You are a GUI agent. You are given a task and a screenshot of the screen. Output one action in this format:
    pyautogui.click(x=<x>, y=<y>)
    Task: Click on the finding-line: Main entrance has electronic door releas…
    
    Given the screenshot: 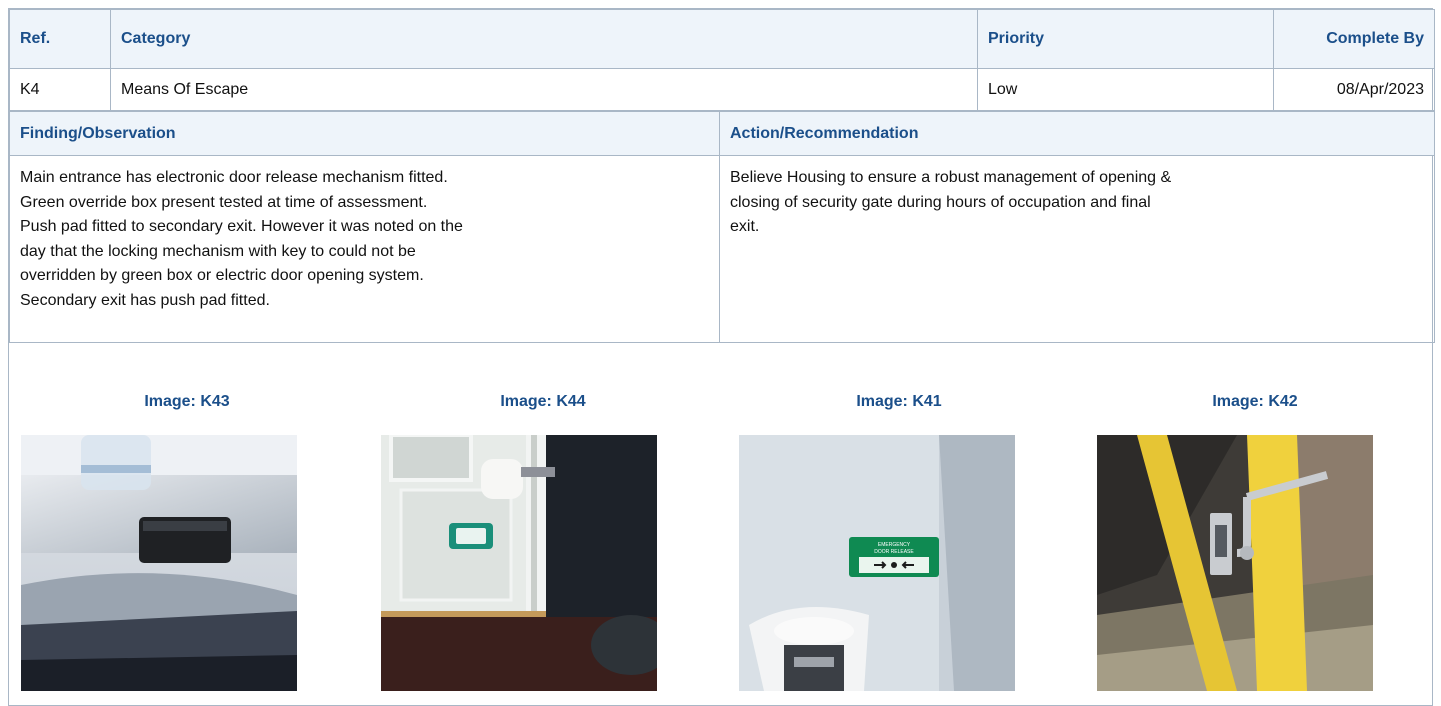 What is the action you would take?
    pyautogui.click(x=234, y=177)
    